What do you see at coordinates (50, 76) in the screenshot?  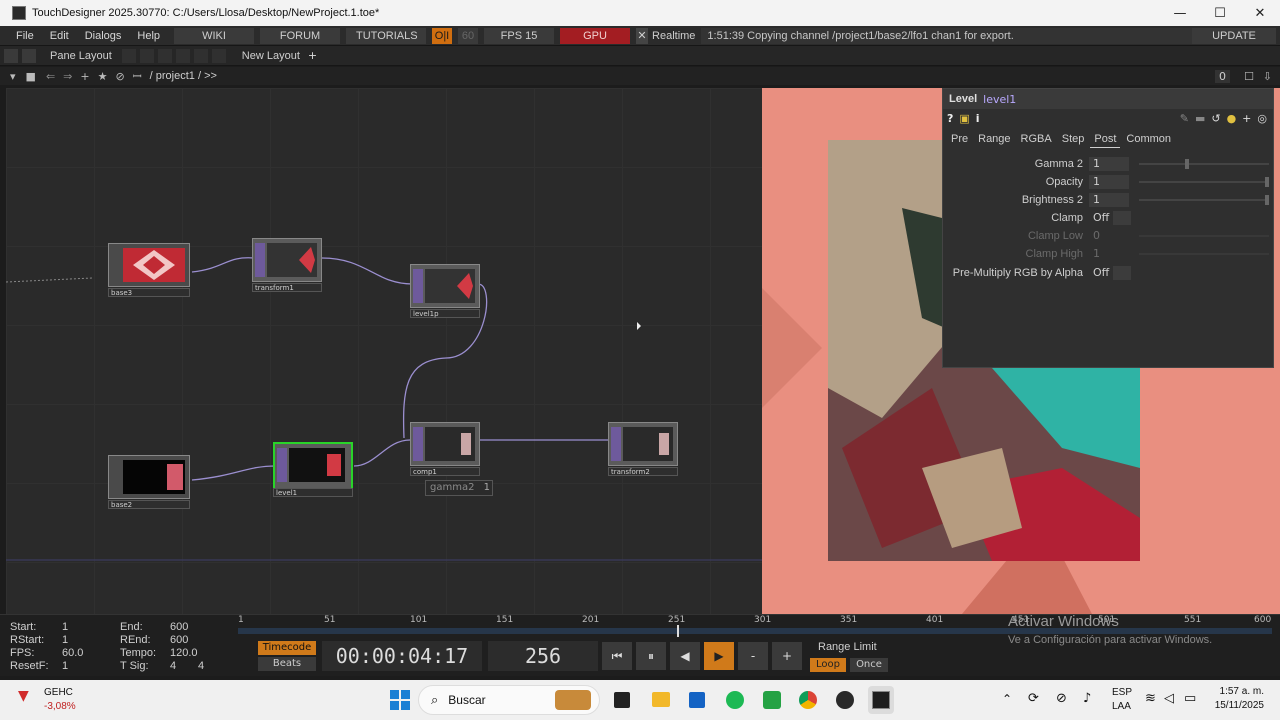 I see `back-icon: ⇐` at bounding box center [50, 76].